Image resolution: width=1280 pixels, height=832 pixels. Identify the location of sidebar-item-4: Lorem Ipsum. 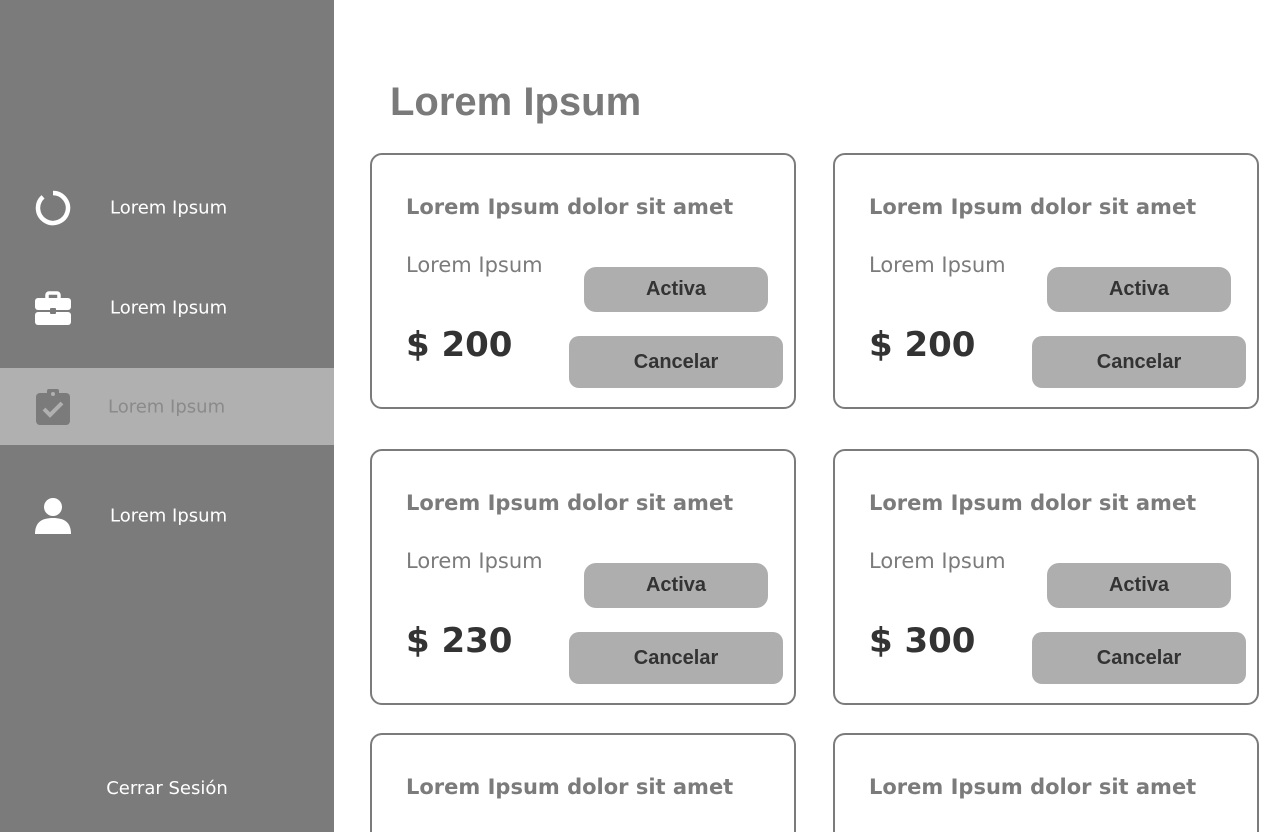
(167, 515).